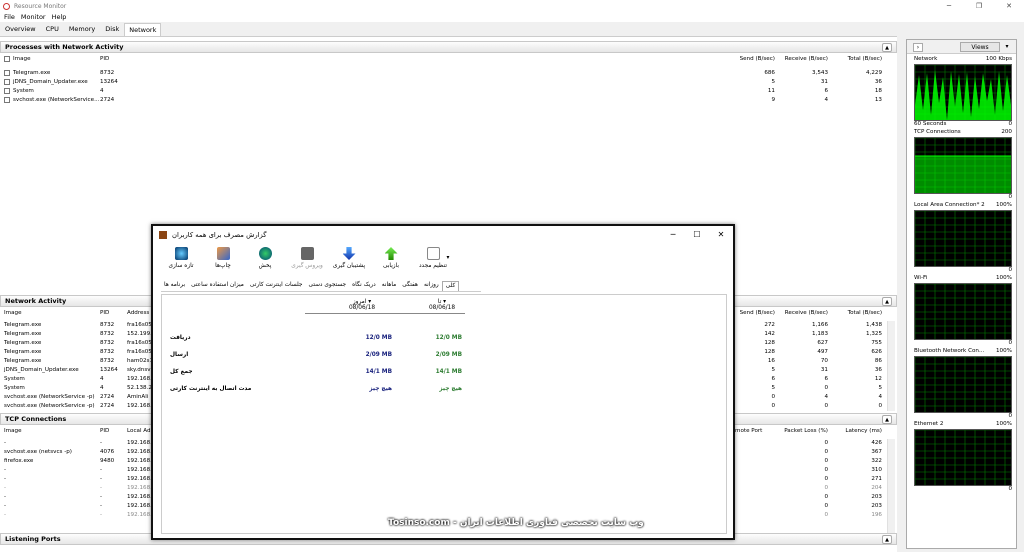  What do you see at coordinates (327, 286) in the screenshot?
I see `tab-manual-search: جستجوی دستی` at bounding box center [327, 286].